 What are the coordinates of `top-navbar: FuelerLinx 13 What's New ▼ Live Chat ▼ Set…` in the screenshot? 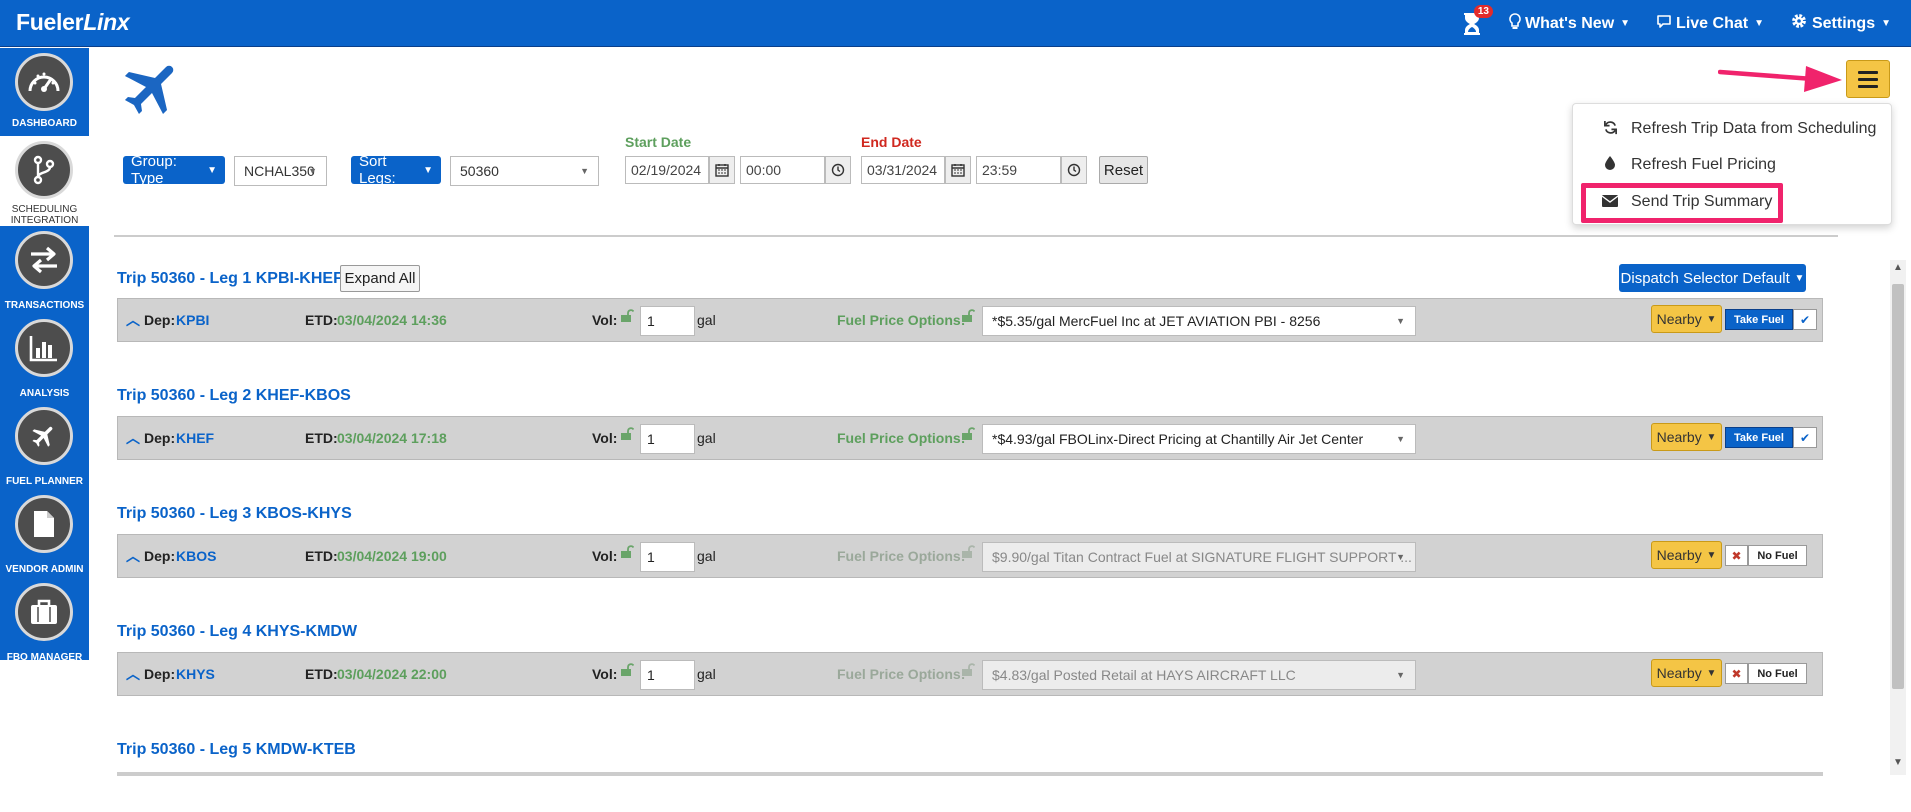 It's located at (955, 23).